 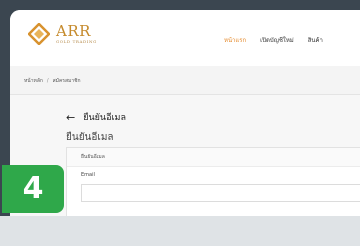 I want to click on card-header: ยืนยันอีเมล, so click(x=213, y=157).